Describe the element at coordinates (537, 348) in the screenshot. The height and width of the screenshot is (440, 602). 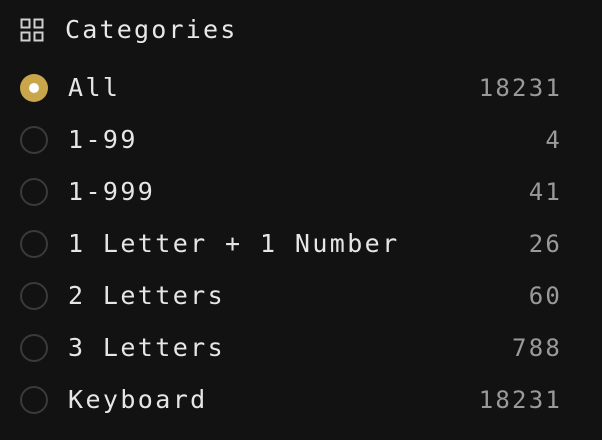
I see `category-count: 788` at that location.